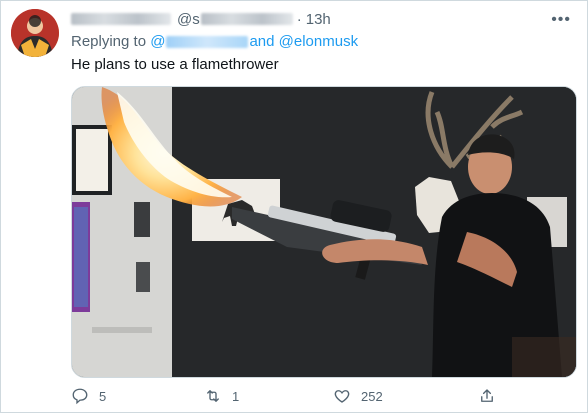 The image size is (588, 413). Describe the element at coordinates (196, 19) in the screenshot. I see `author-handle-fragment: s` at that location.